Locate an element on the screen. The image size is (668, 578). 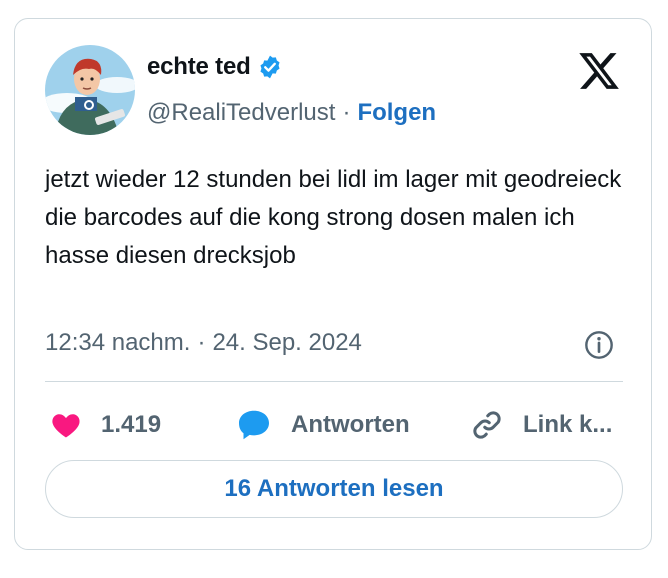
read-replies-button: 16 Antworten lesen is located at coordinates (334, 489).